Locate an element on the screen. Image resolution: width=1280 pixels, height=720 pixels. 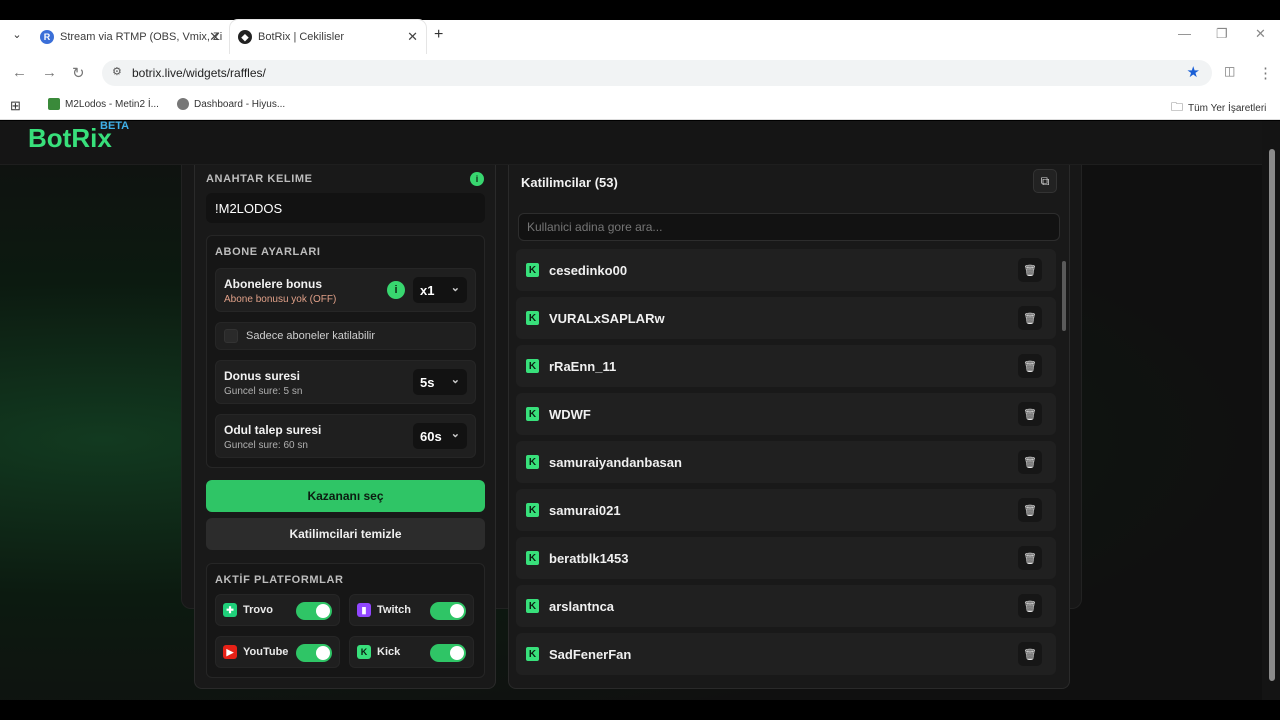
claim-time-select: 60s ⌄ is located at coordinates (440, 436).